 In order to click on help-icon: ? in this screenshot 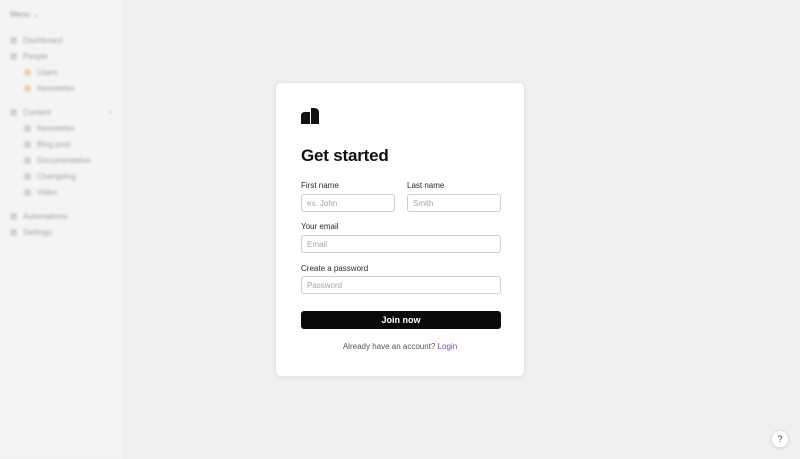, I will do `click(780, 439)`.